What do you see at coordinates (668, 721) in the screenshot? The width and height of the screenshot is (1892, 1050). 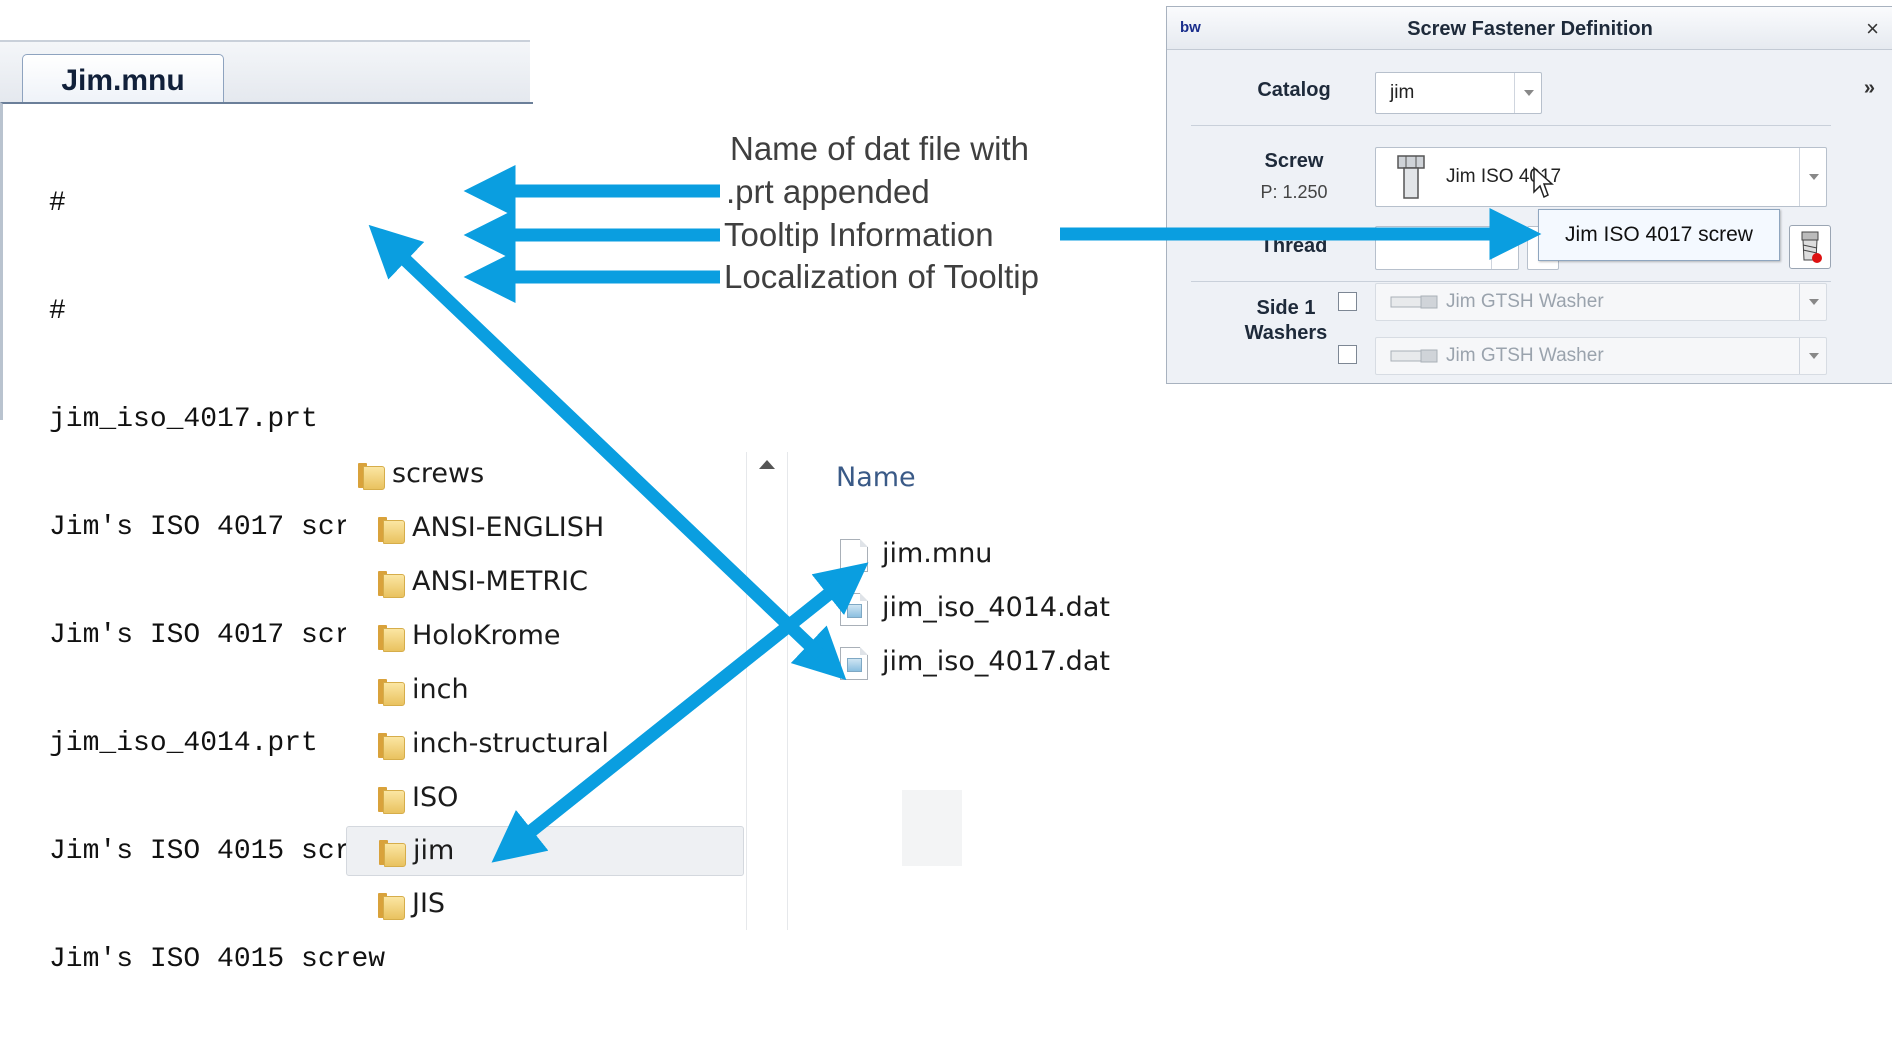 I see `arrow-mnu-to-jim` at bounding box center [668, 721].